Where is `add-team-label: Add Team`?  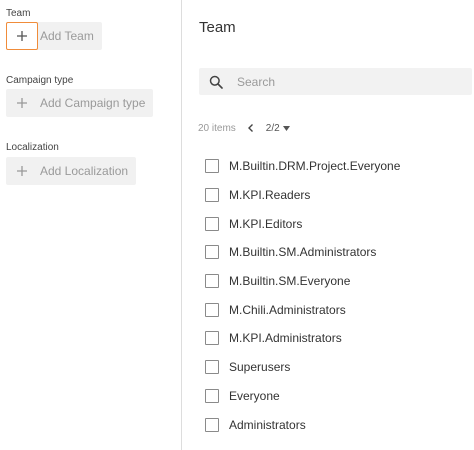
add-team-label: Add Team is located at coordinates (67, 36).